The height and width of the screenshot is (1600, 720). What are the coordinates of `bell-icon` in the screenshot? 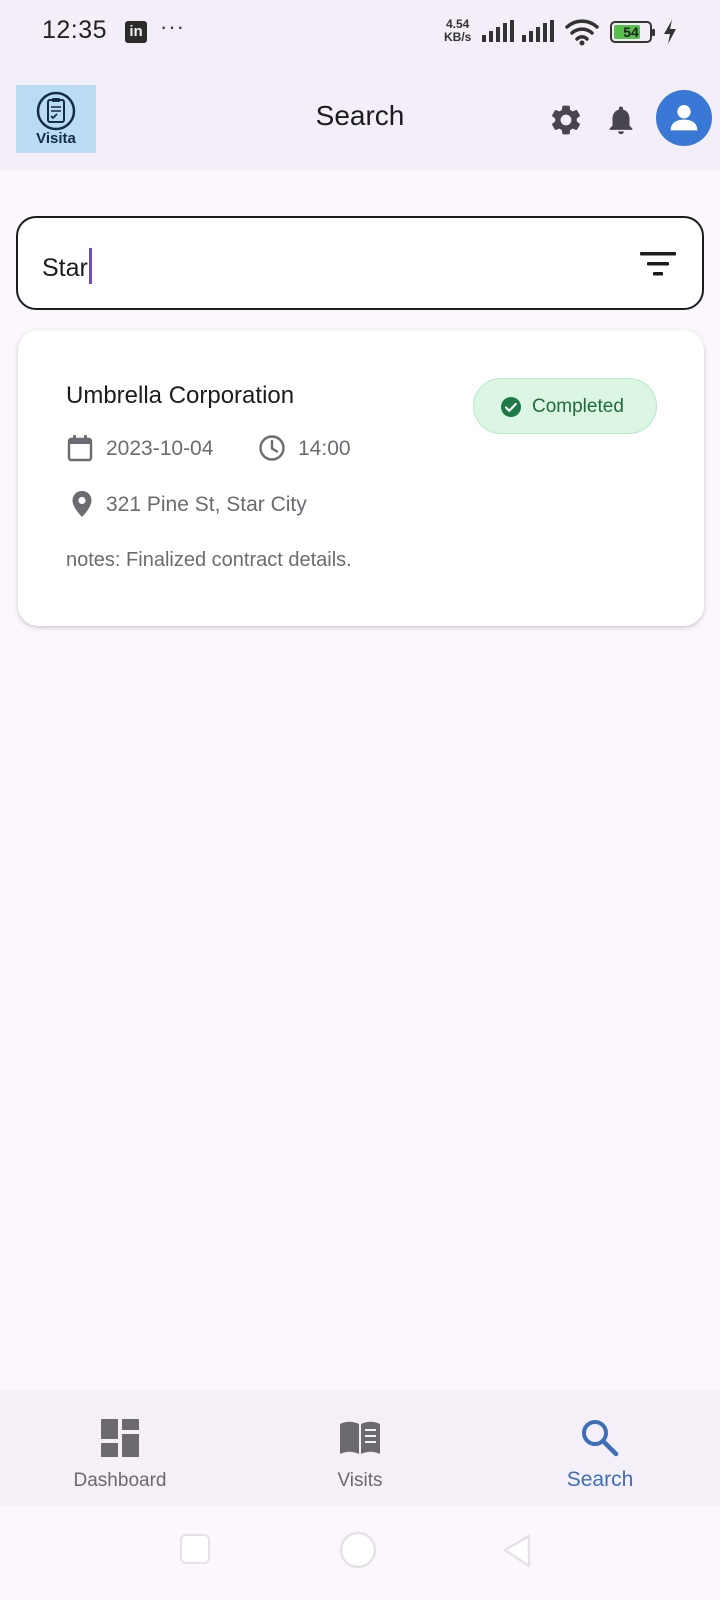 It's located at (621, 120).